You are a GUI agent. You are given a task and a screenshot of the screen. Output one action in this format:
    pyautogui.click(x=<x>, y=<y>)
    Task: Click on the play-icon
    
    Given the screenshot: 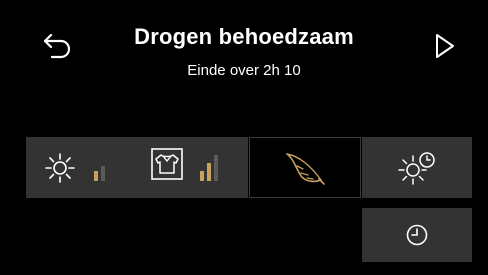 What is the action you would take?
    pyautogui.click(x=445, y=46)
    